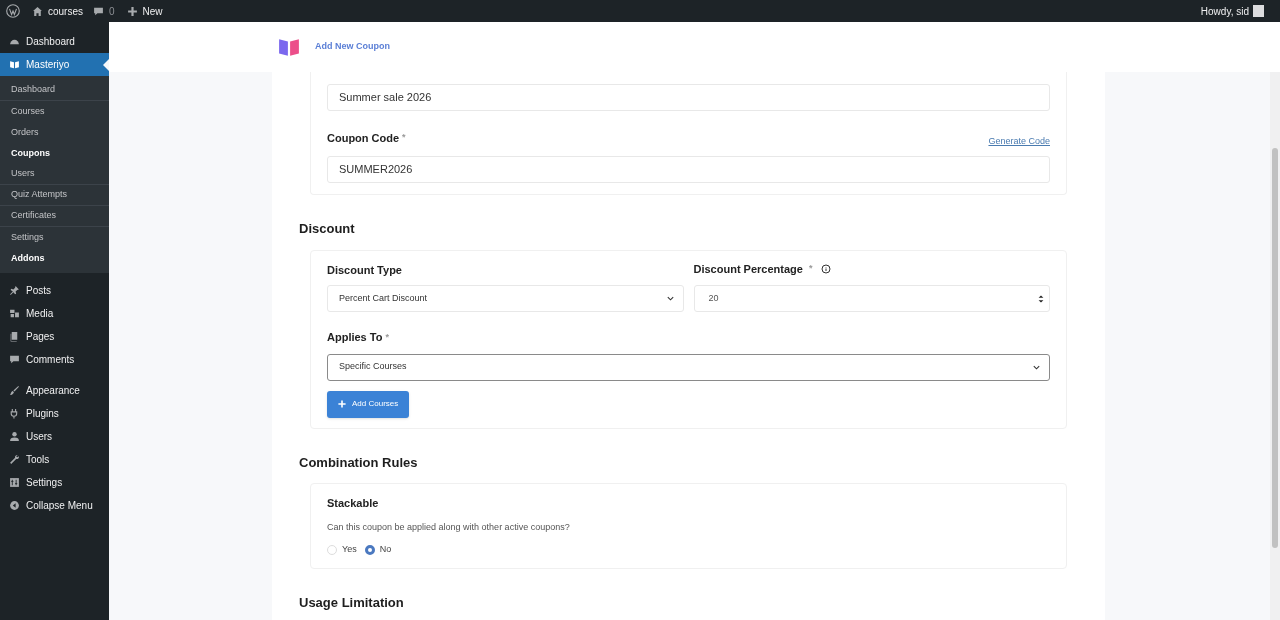  Describe the element at coordinates (54, 313) in the screenshot. I see `menu-item: Media` at that location.